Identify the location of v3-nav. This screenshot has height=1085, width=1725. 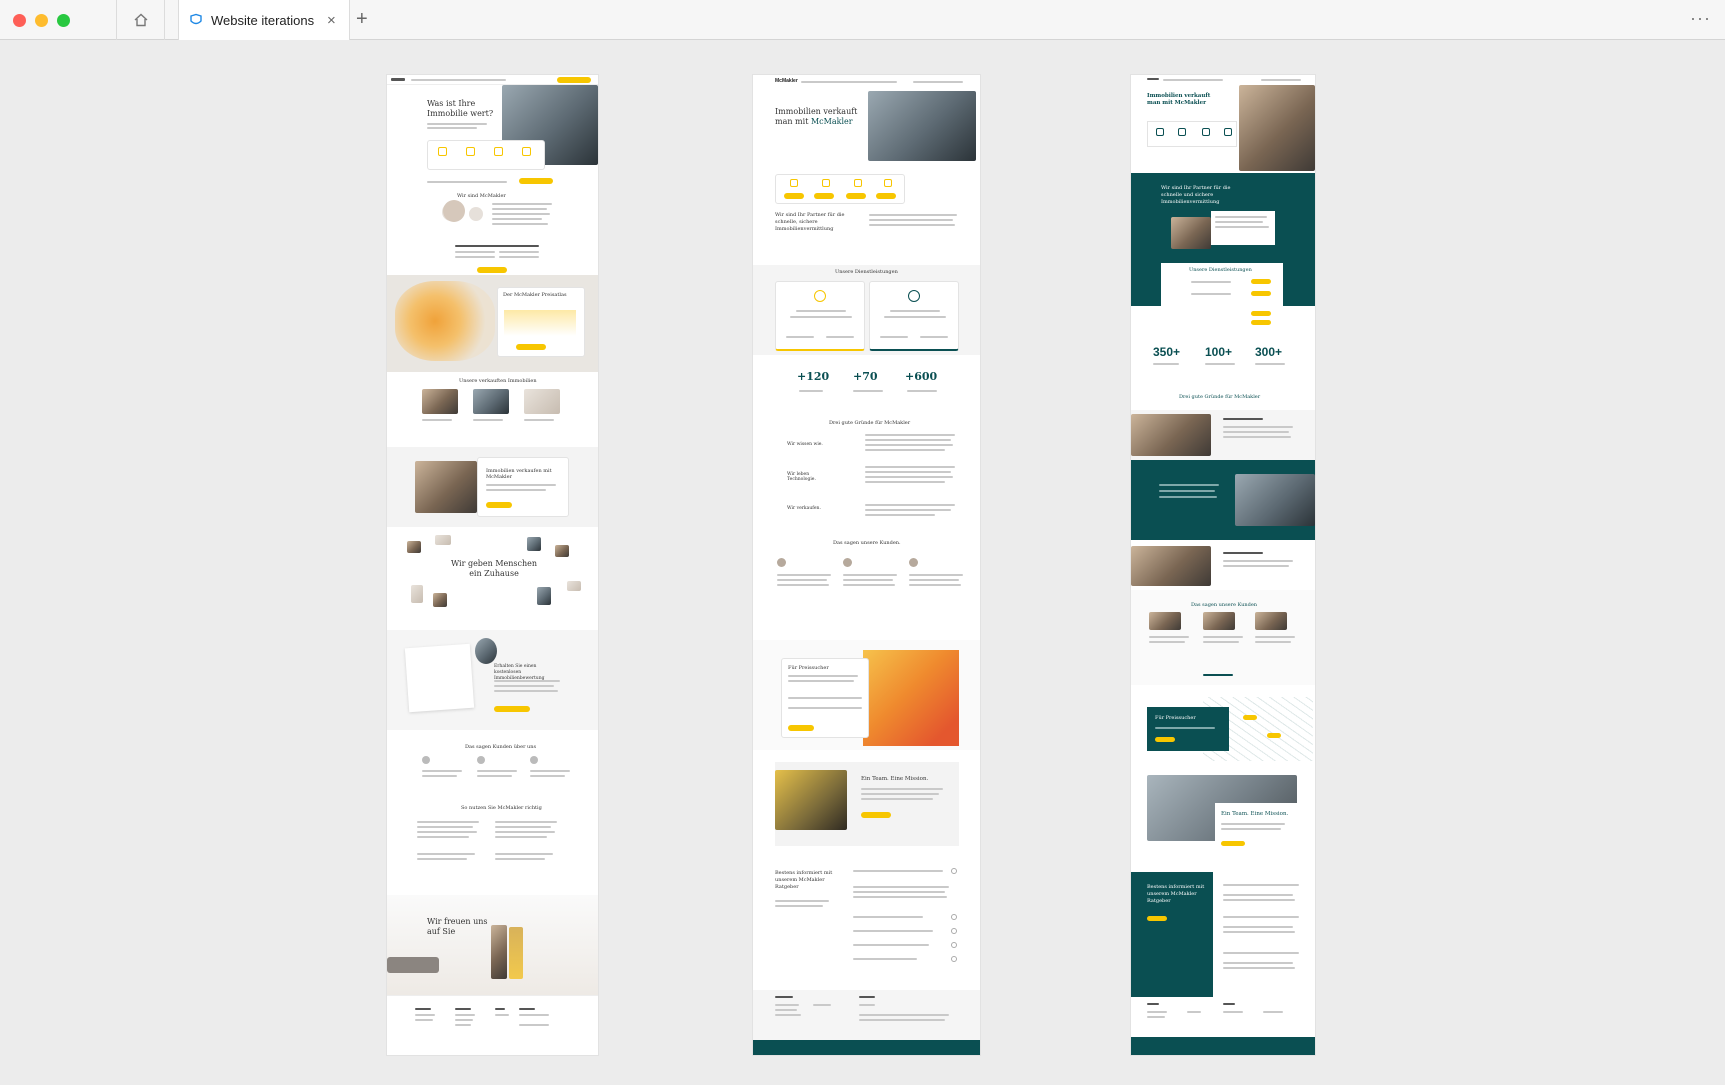
(1223, 80).